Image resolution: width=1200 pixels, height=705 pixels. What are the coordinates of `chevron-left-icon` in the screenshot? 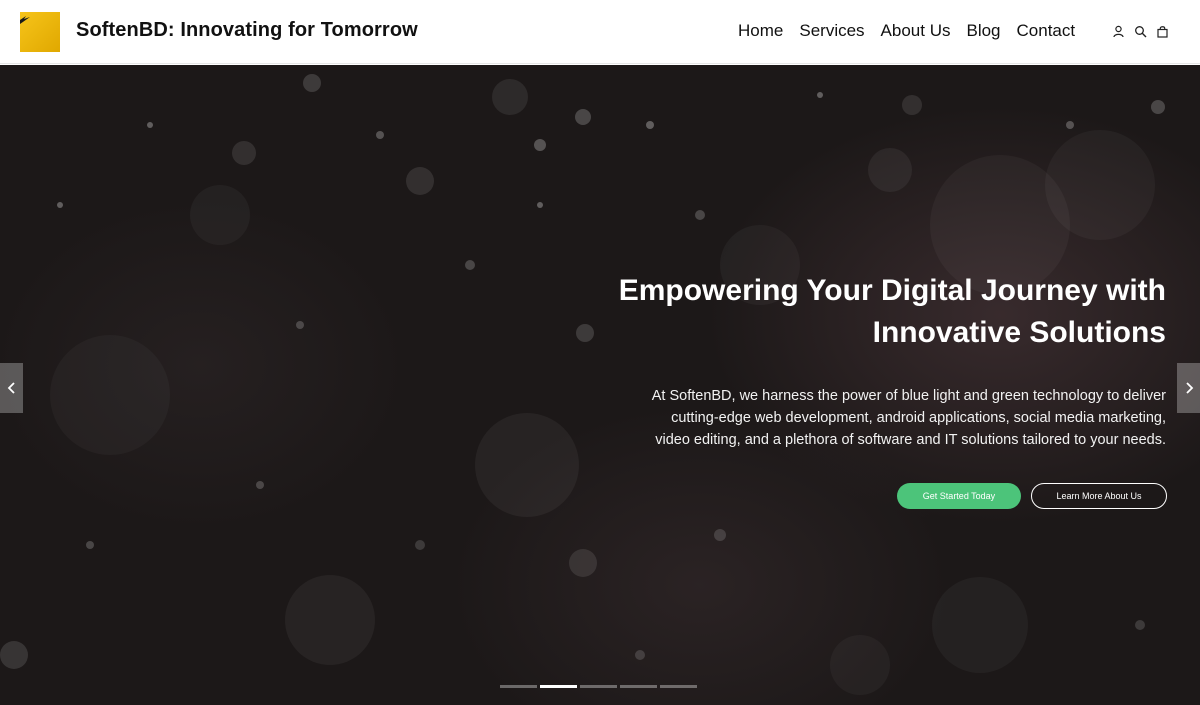 It's located at (11, 388).